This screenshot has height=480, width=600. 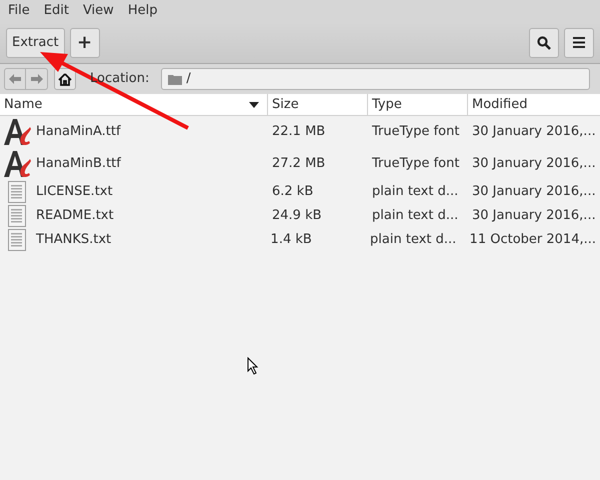 I want to click on file-name: README.txt, so click(x=75, y=216).